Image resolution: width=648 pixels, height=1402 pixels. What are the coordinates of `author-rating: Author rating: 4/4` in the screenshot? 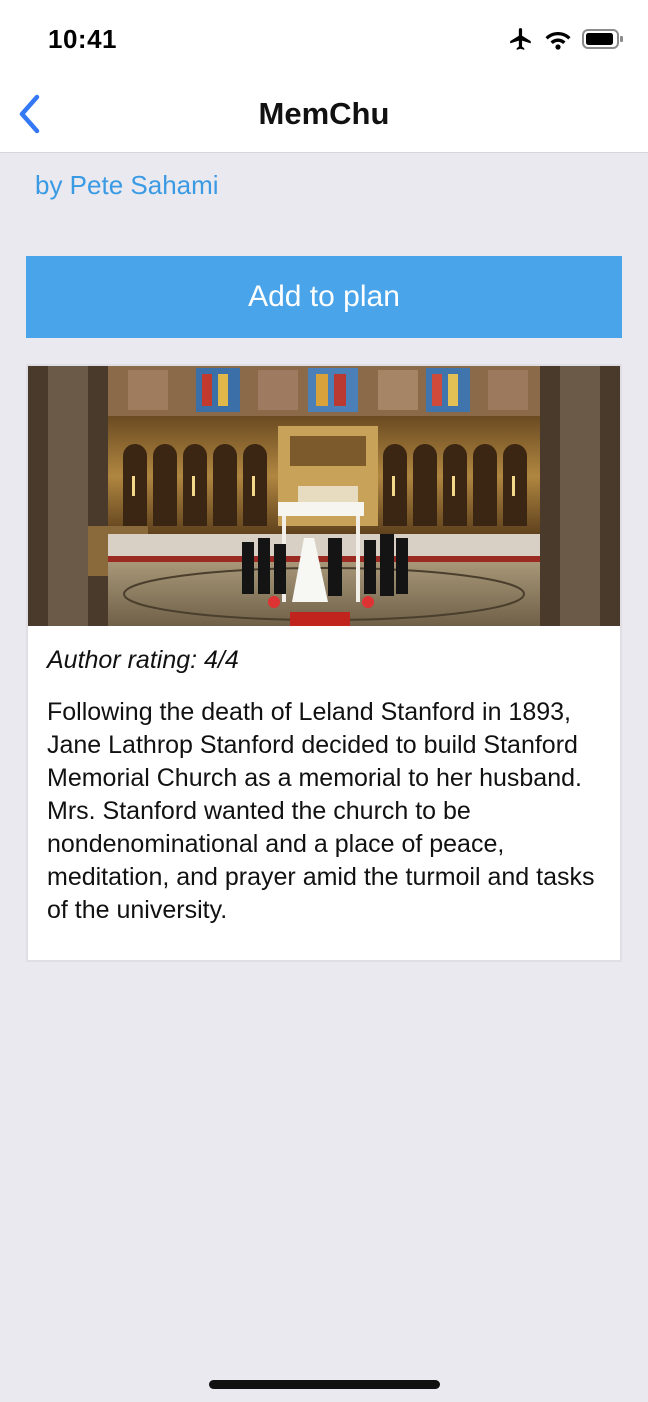 It's located at (143, 660).